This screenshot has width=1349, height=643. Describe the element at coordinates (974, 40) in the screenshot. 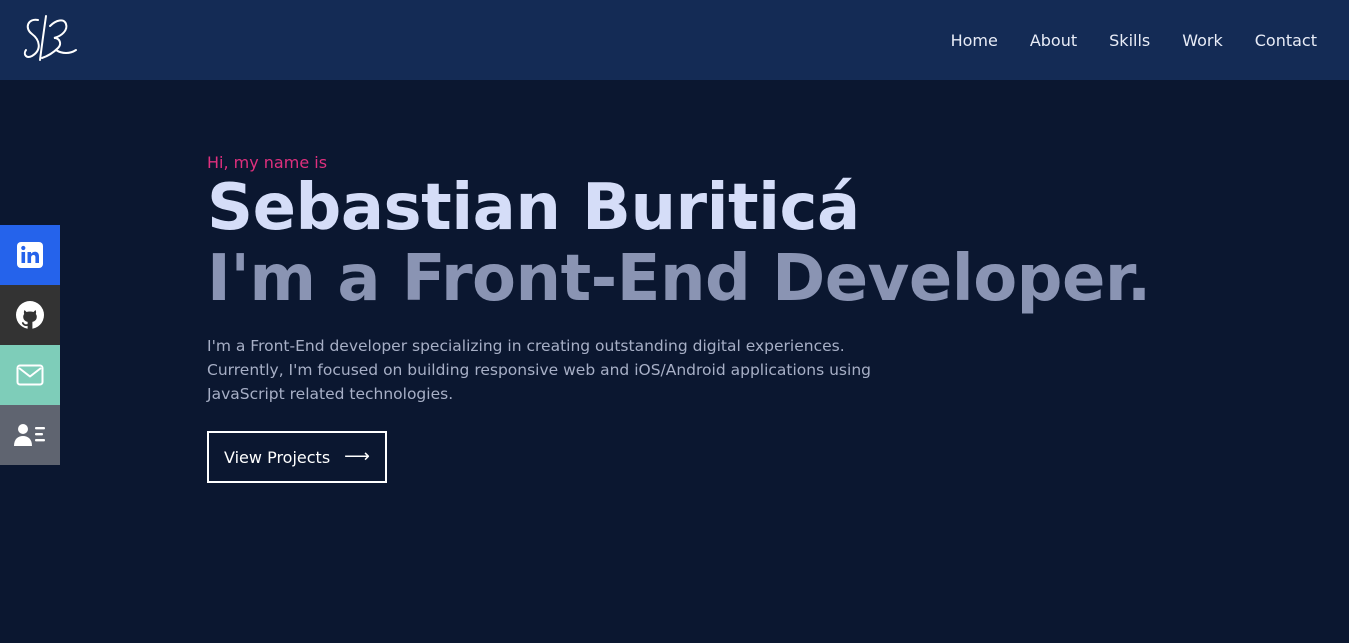

I see `nav-item-home: Home` at that location.